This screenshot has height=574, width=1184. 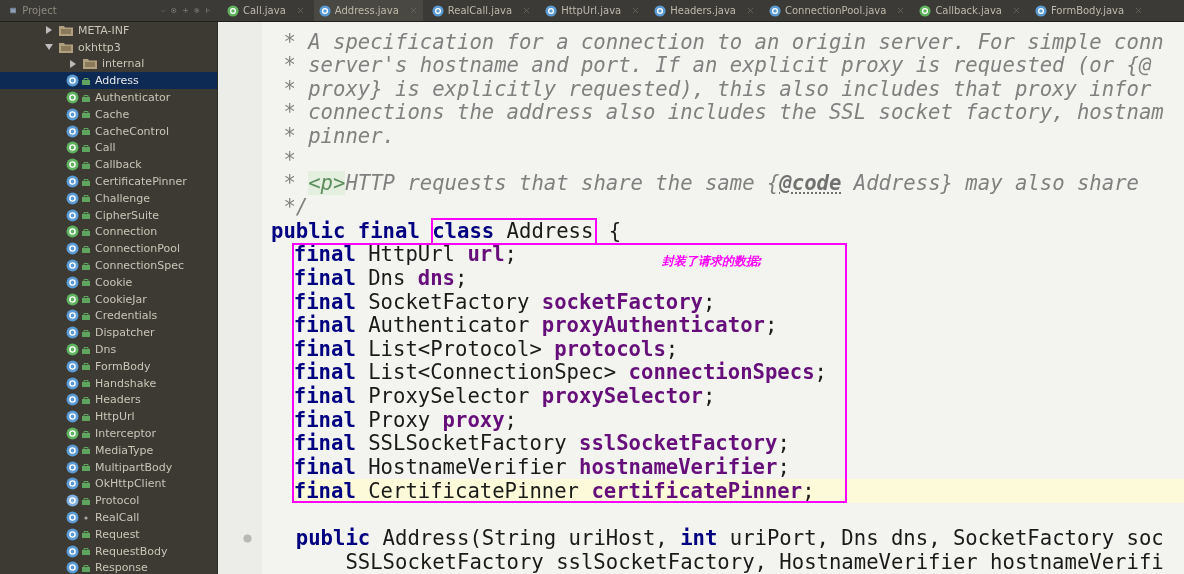 What do you see at coordinates (541, 467) in the screenshot?
I see `code-line: final HostnameVerifier hostnameVerifier;` at bounding box center [541, 467].